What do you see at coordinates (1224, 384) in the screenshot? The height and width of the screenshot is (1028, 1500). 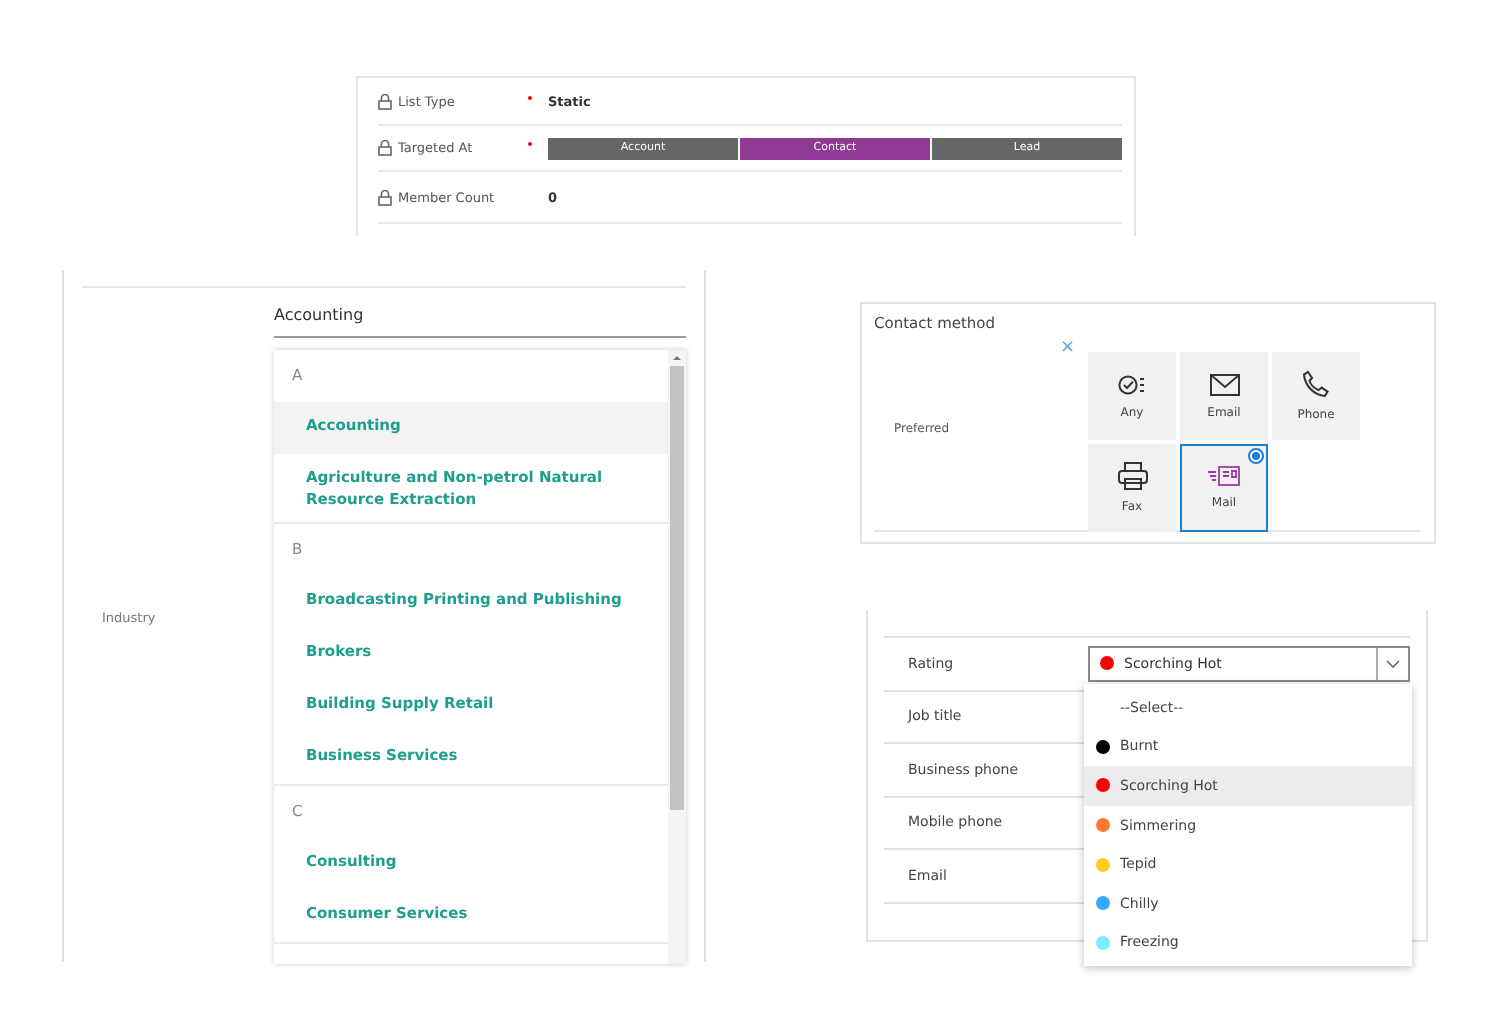 I see `envelope-icon` at bounding box center [1224, 384].